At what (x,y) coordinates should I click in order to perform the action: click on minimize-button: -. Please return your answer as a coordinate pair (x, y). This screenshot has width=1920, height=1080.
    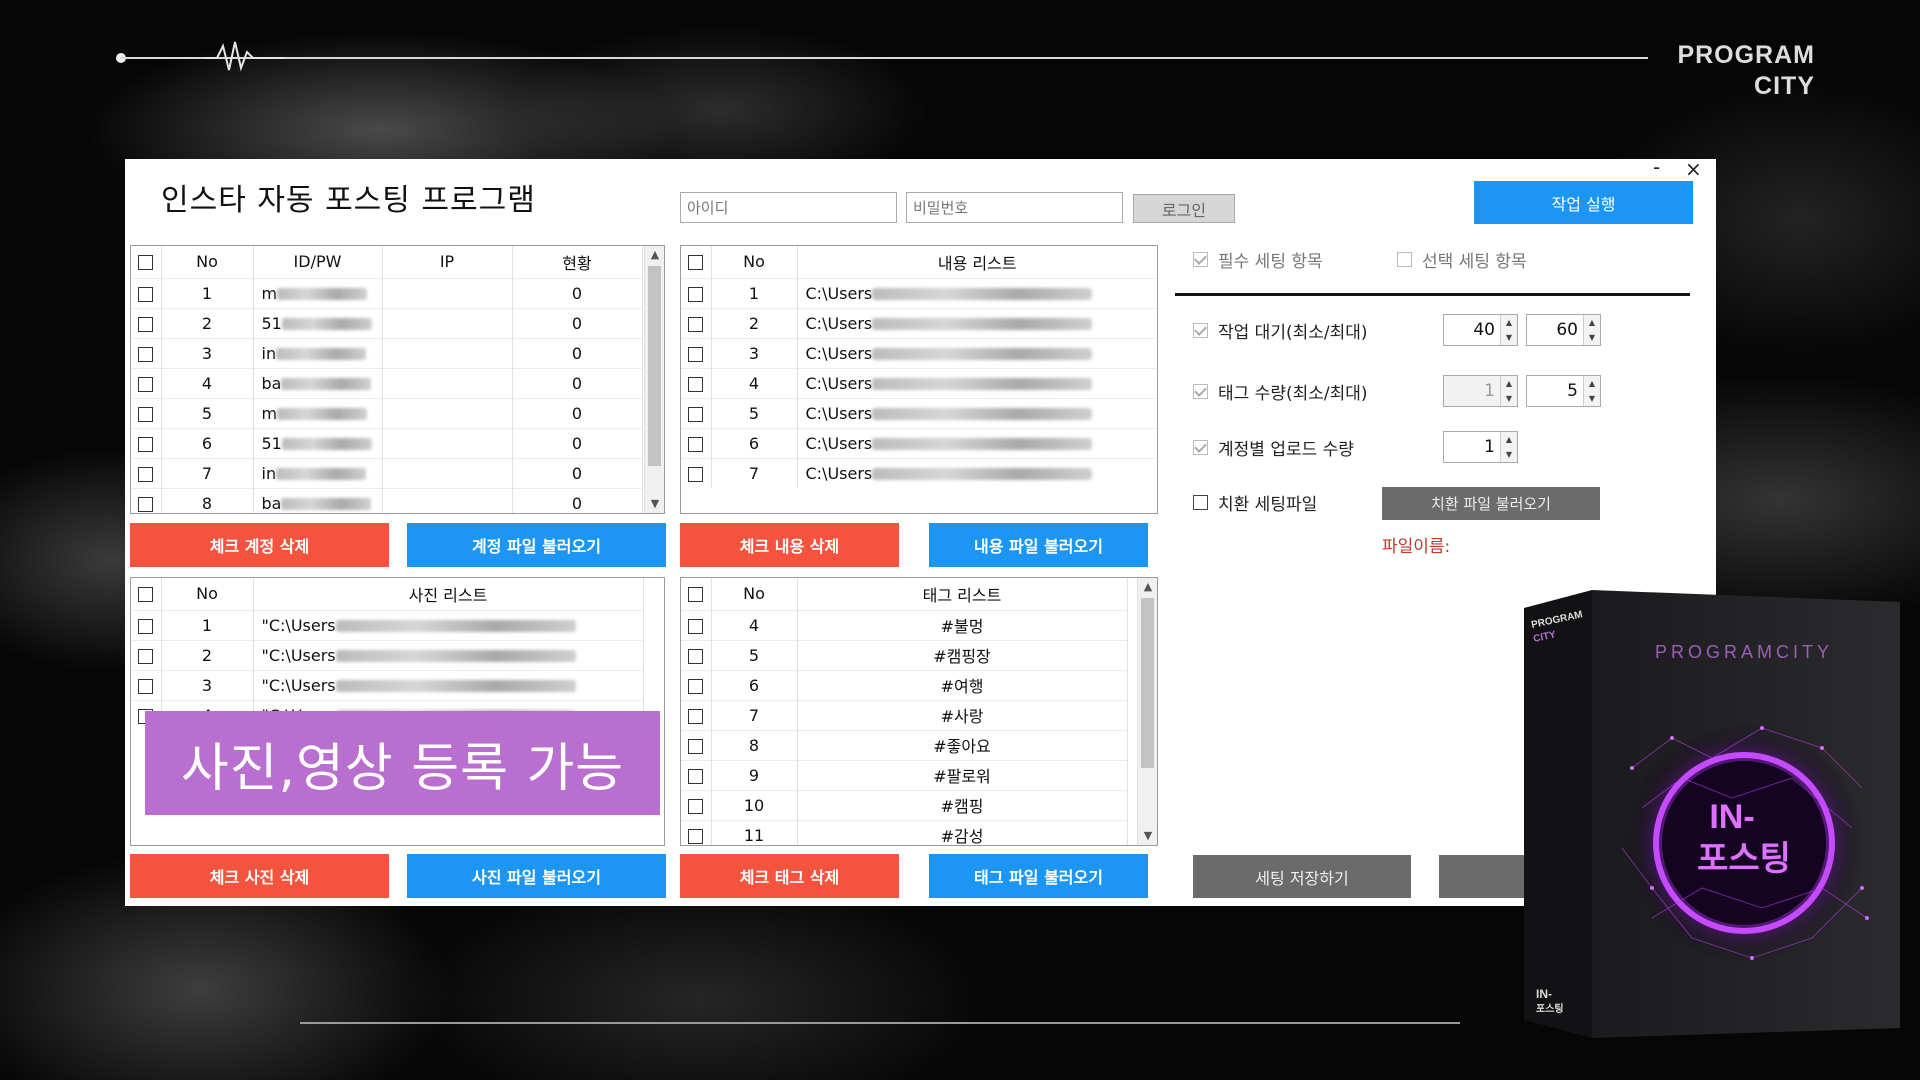
    Looking at the image, I should click on (1656, 169).